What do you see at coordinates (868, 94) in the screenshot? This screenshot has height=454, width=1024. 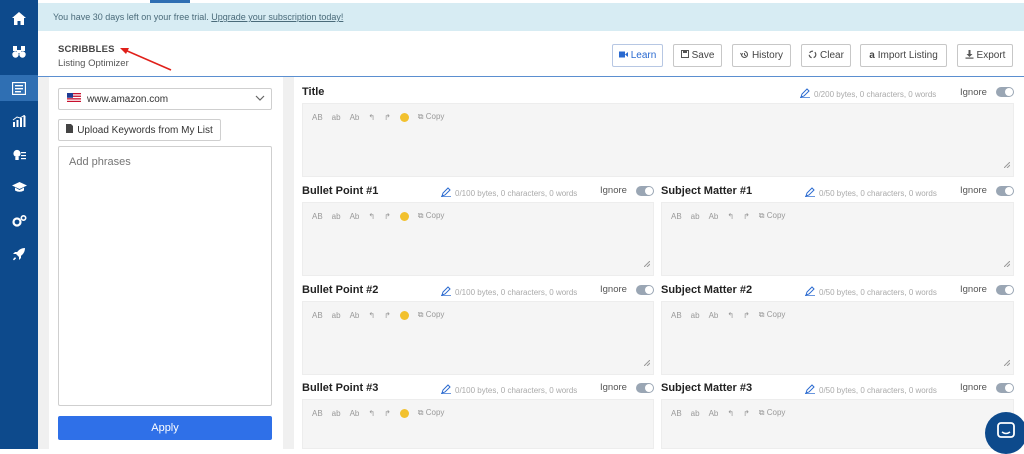 I see `title-field-meta: 0/200 bytes, 0 characters, 0 words` at bounding box center [868, 94].